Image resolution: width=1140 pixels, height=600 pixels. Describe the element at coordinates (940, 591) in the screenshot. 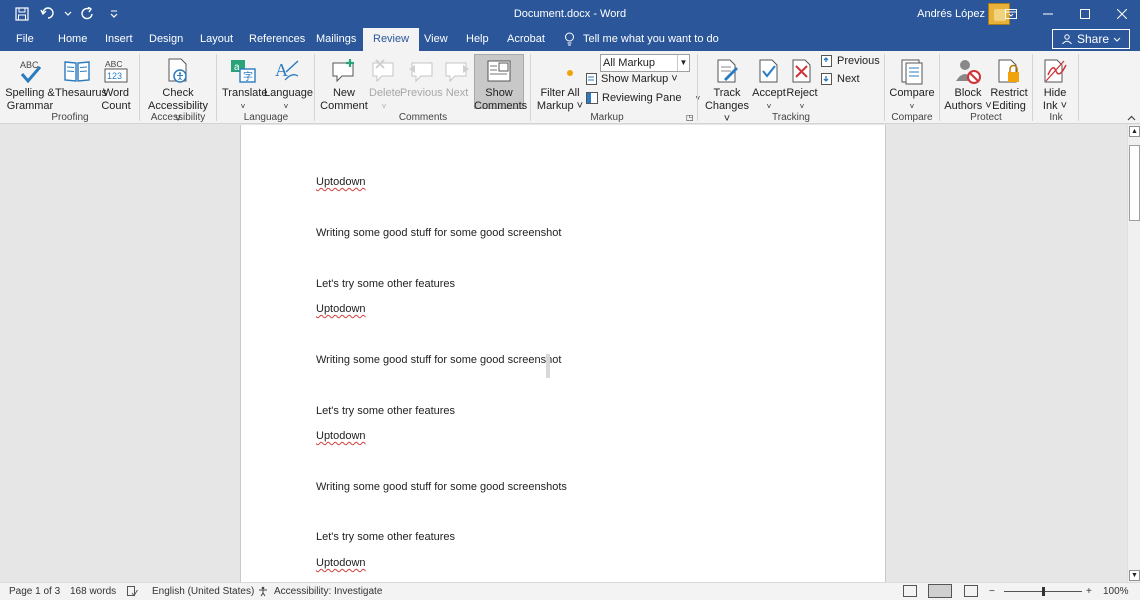

I see `print-layout-icon` at that location.